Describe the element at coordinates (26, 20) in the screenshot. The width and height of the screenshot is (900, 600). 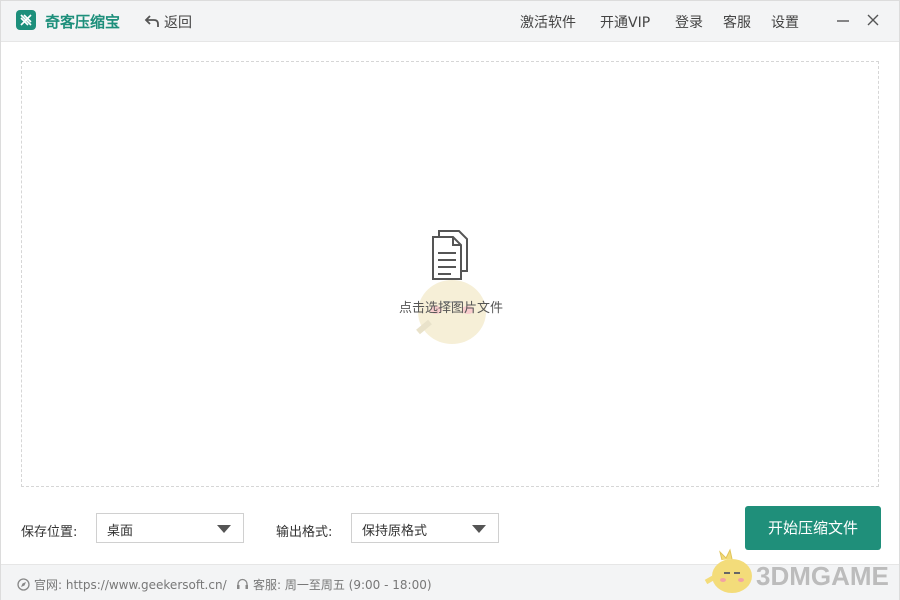
I see `app-logo-icon` at that location.